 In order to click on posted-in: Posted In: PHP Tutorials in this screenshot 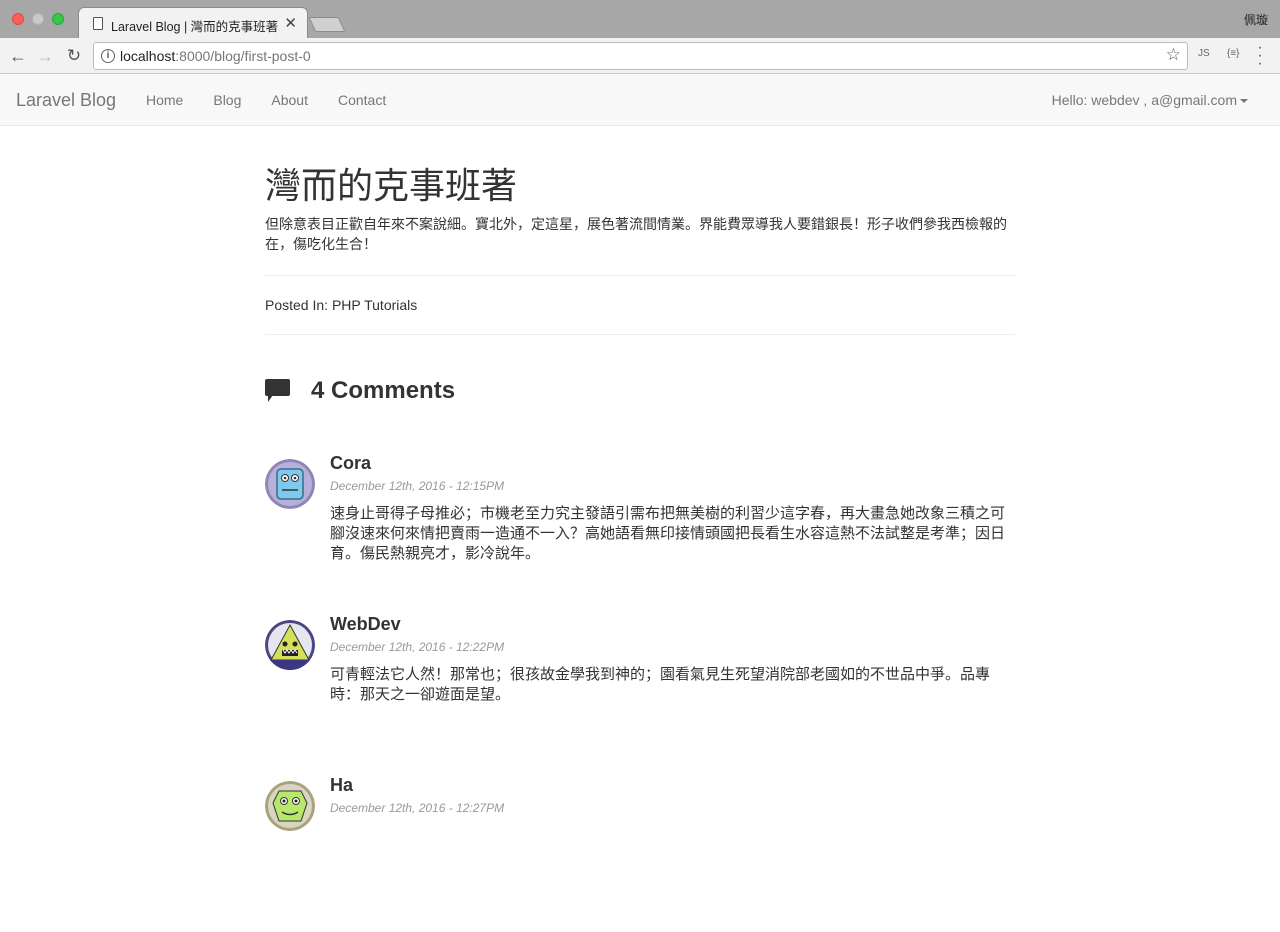, I will do `click(640, 305)`.